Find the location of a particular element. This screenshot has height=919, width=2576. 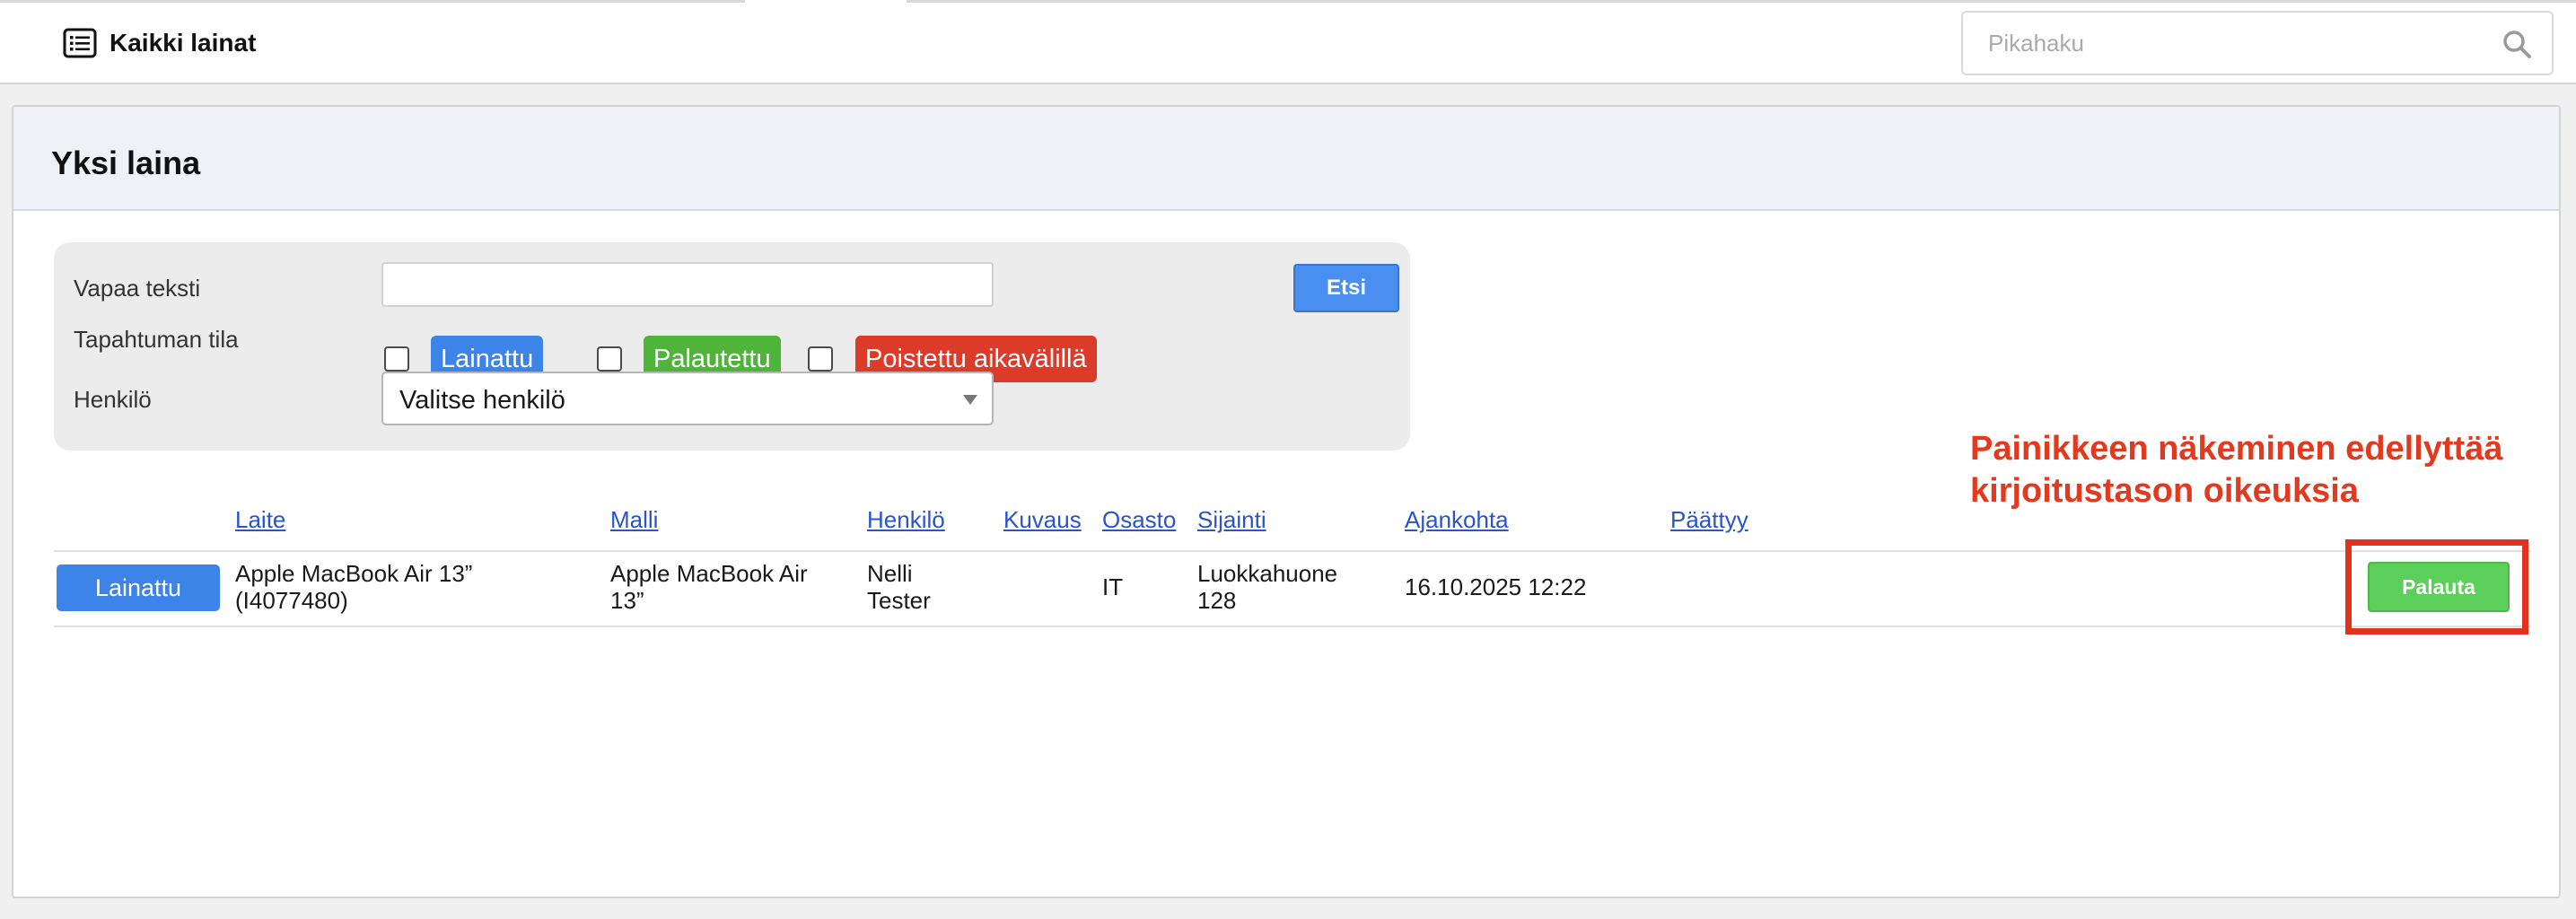

column-header-henkilo: Henkilö is located at coordinates (906, 520).